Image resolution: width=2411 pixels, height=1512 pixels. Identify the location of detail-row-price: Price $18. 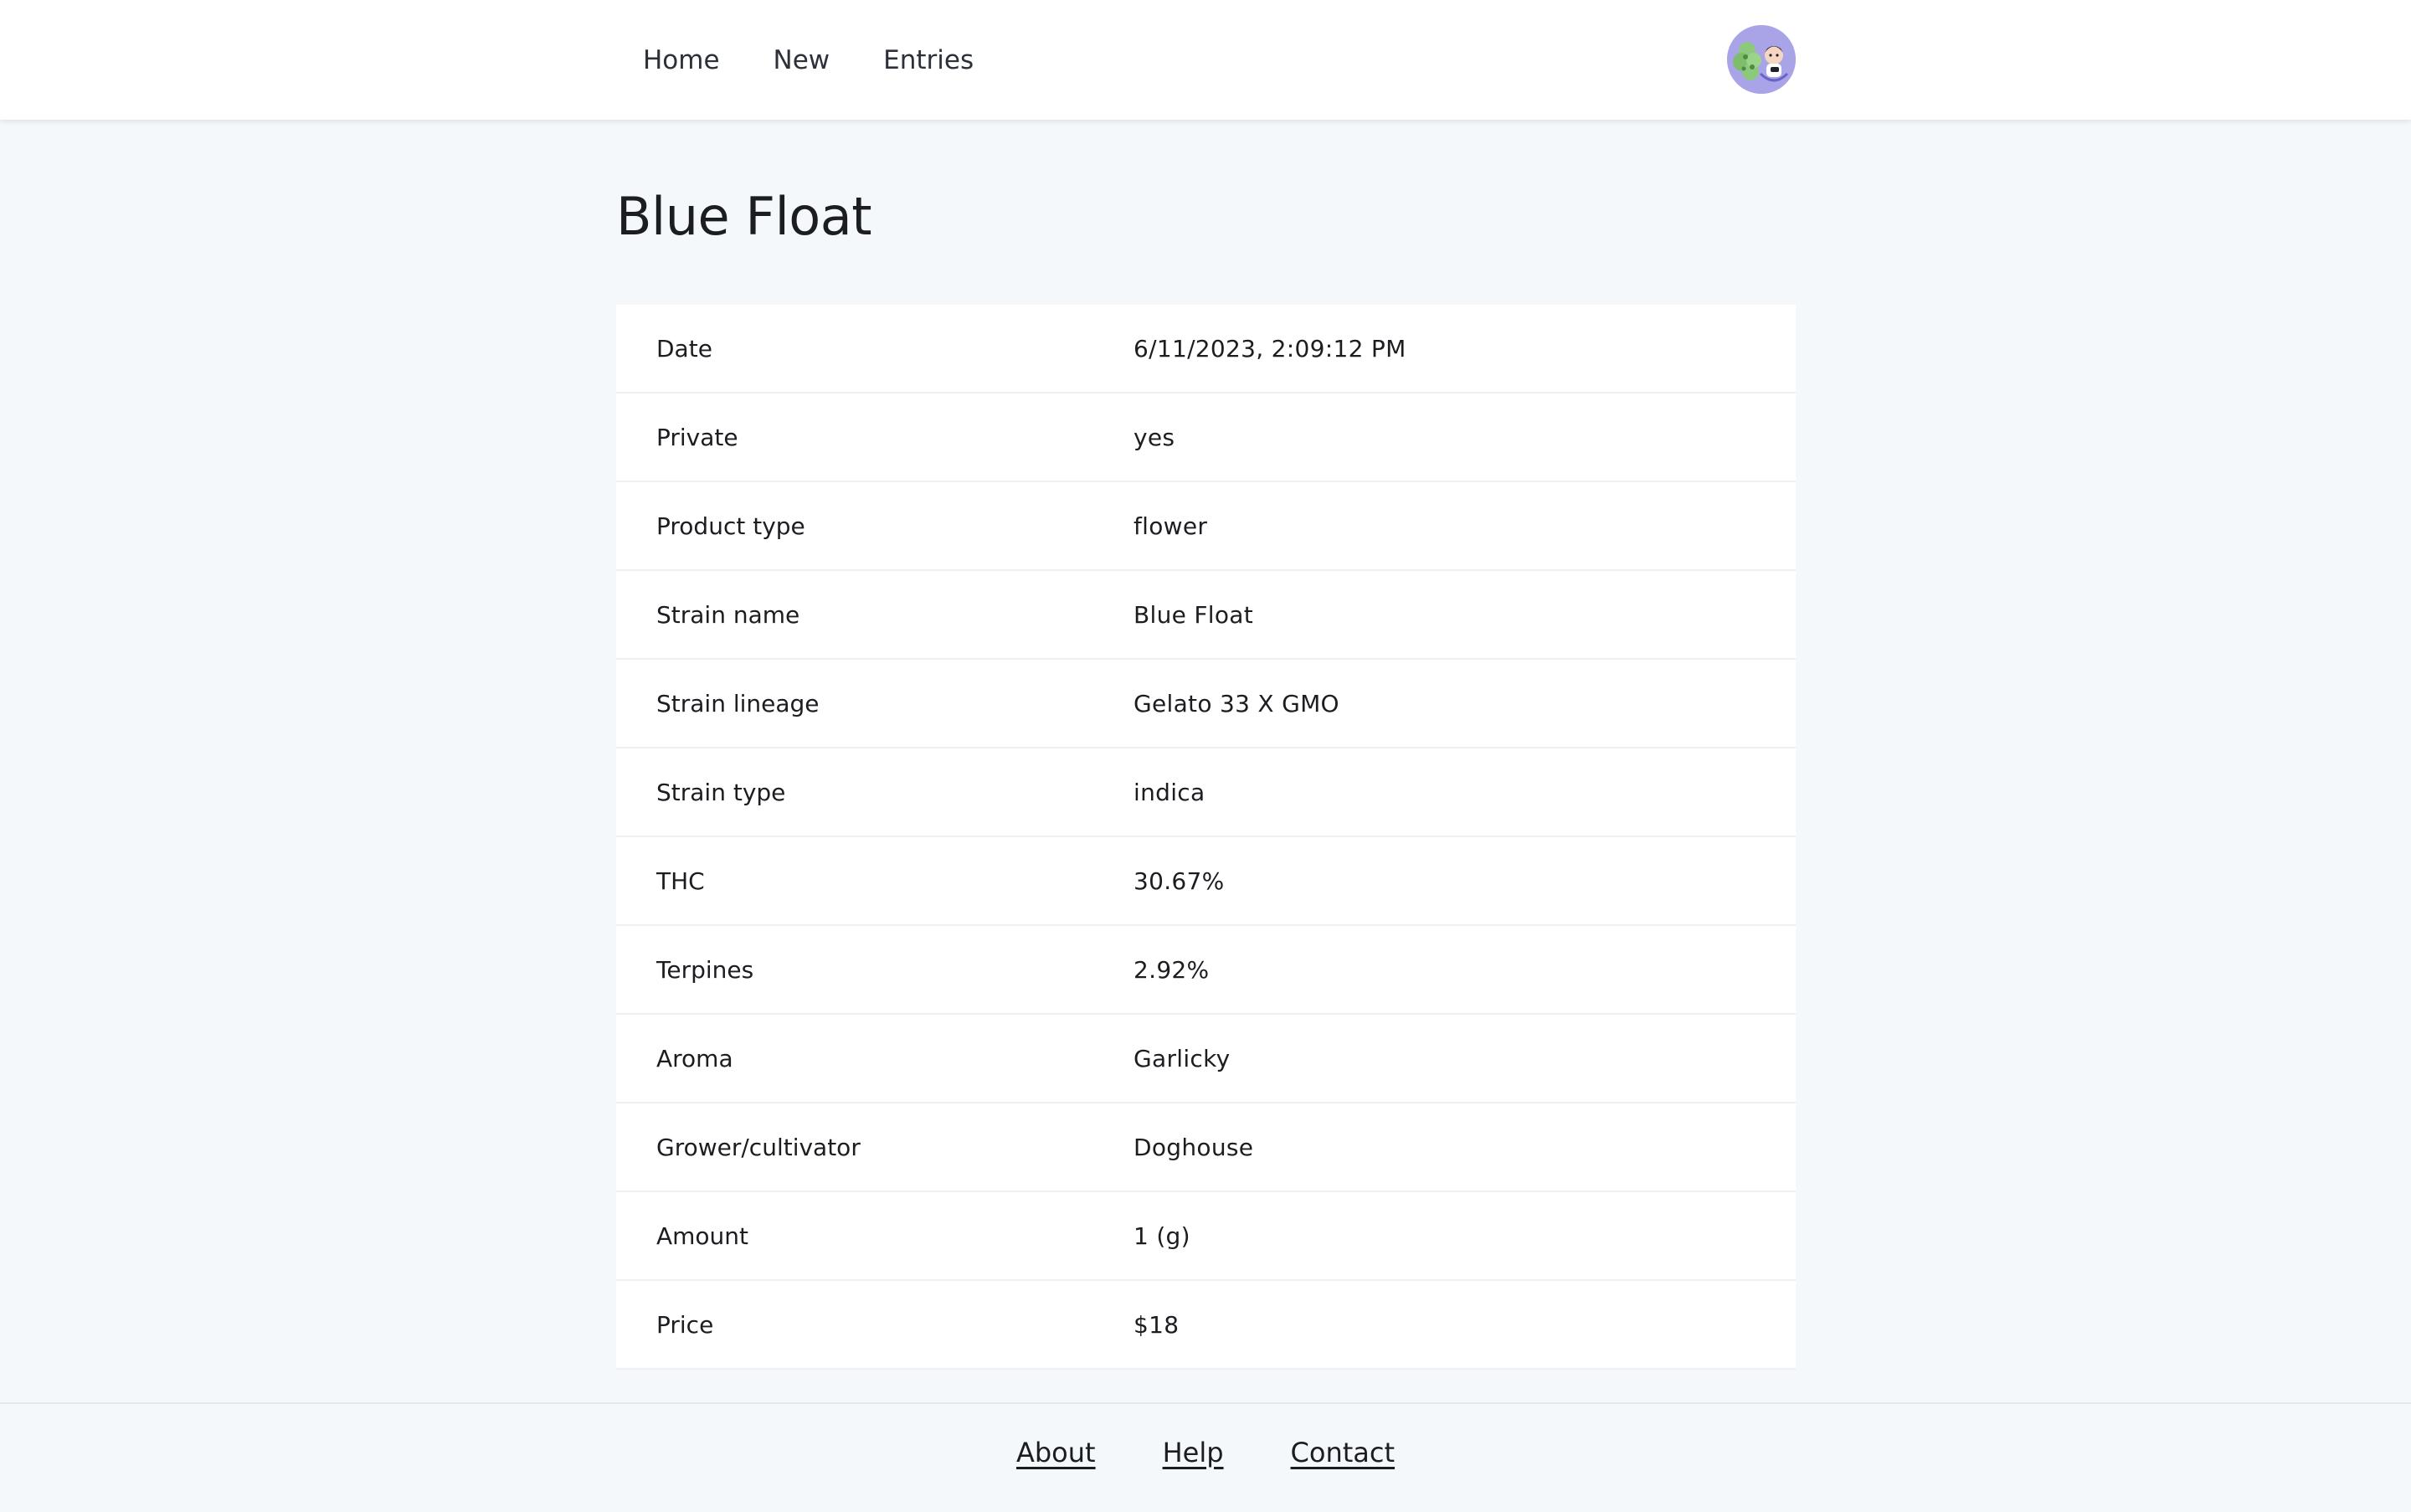
(1206, 1325).